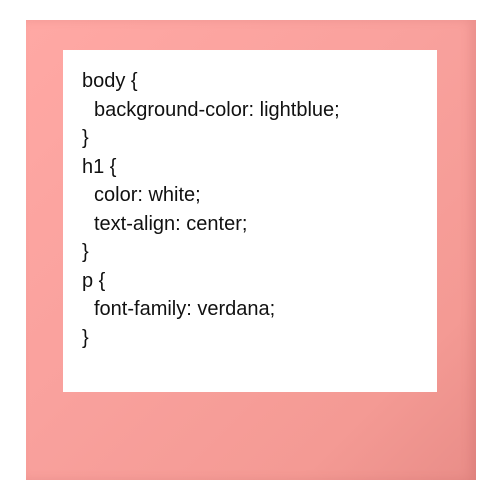  Describe the element at coordinates (85, 337) in the screenshot. I see `code-line-p-close: }` at that location.